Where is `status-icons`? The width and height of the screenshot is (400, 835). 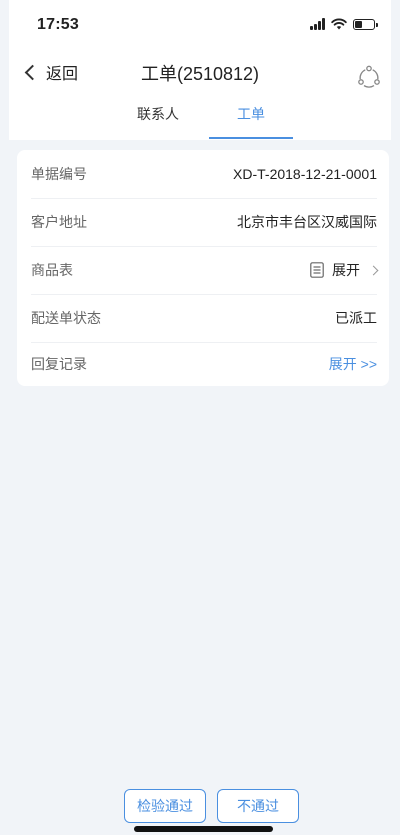 status-icons is located at coordinates (344, 24).